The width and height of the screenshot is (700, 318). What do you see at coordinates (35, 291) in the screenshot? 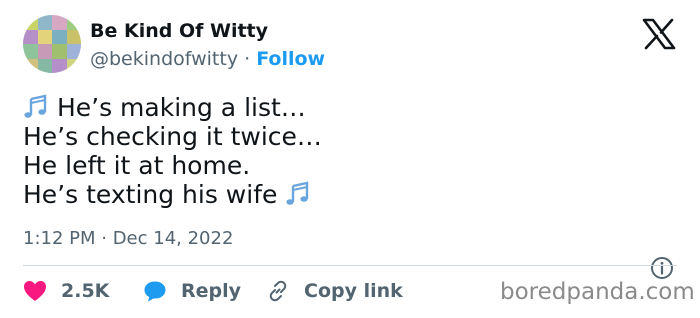
I see `heart-icon` at bounding box center [35, 291].